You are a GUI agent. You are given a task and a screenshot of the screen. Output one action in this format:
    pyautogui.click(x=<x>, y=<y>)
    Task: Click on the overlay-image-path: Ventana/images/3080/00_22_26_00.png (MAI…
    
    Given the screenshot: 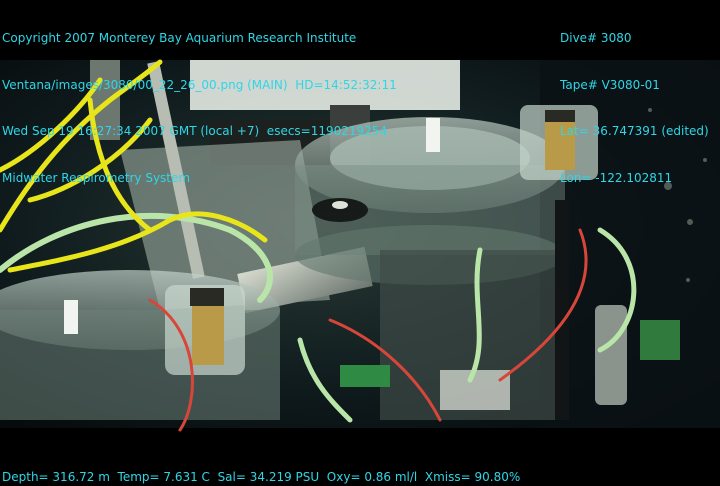 What is the action you would take?
    pyautogui.click(x=199, y=84)
    